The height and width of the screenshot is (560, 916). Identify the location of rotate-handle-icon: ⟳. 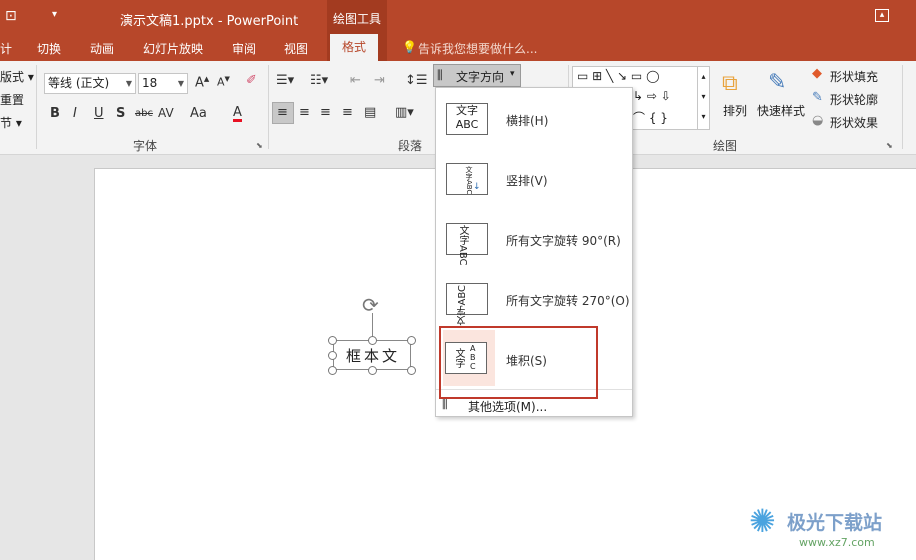
(370, 305).